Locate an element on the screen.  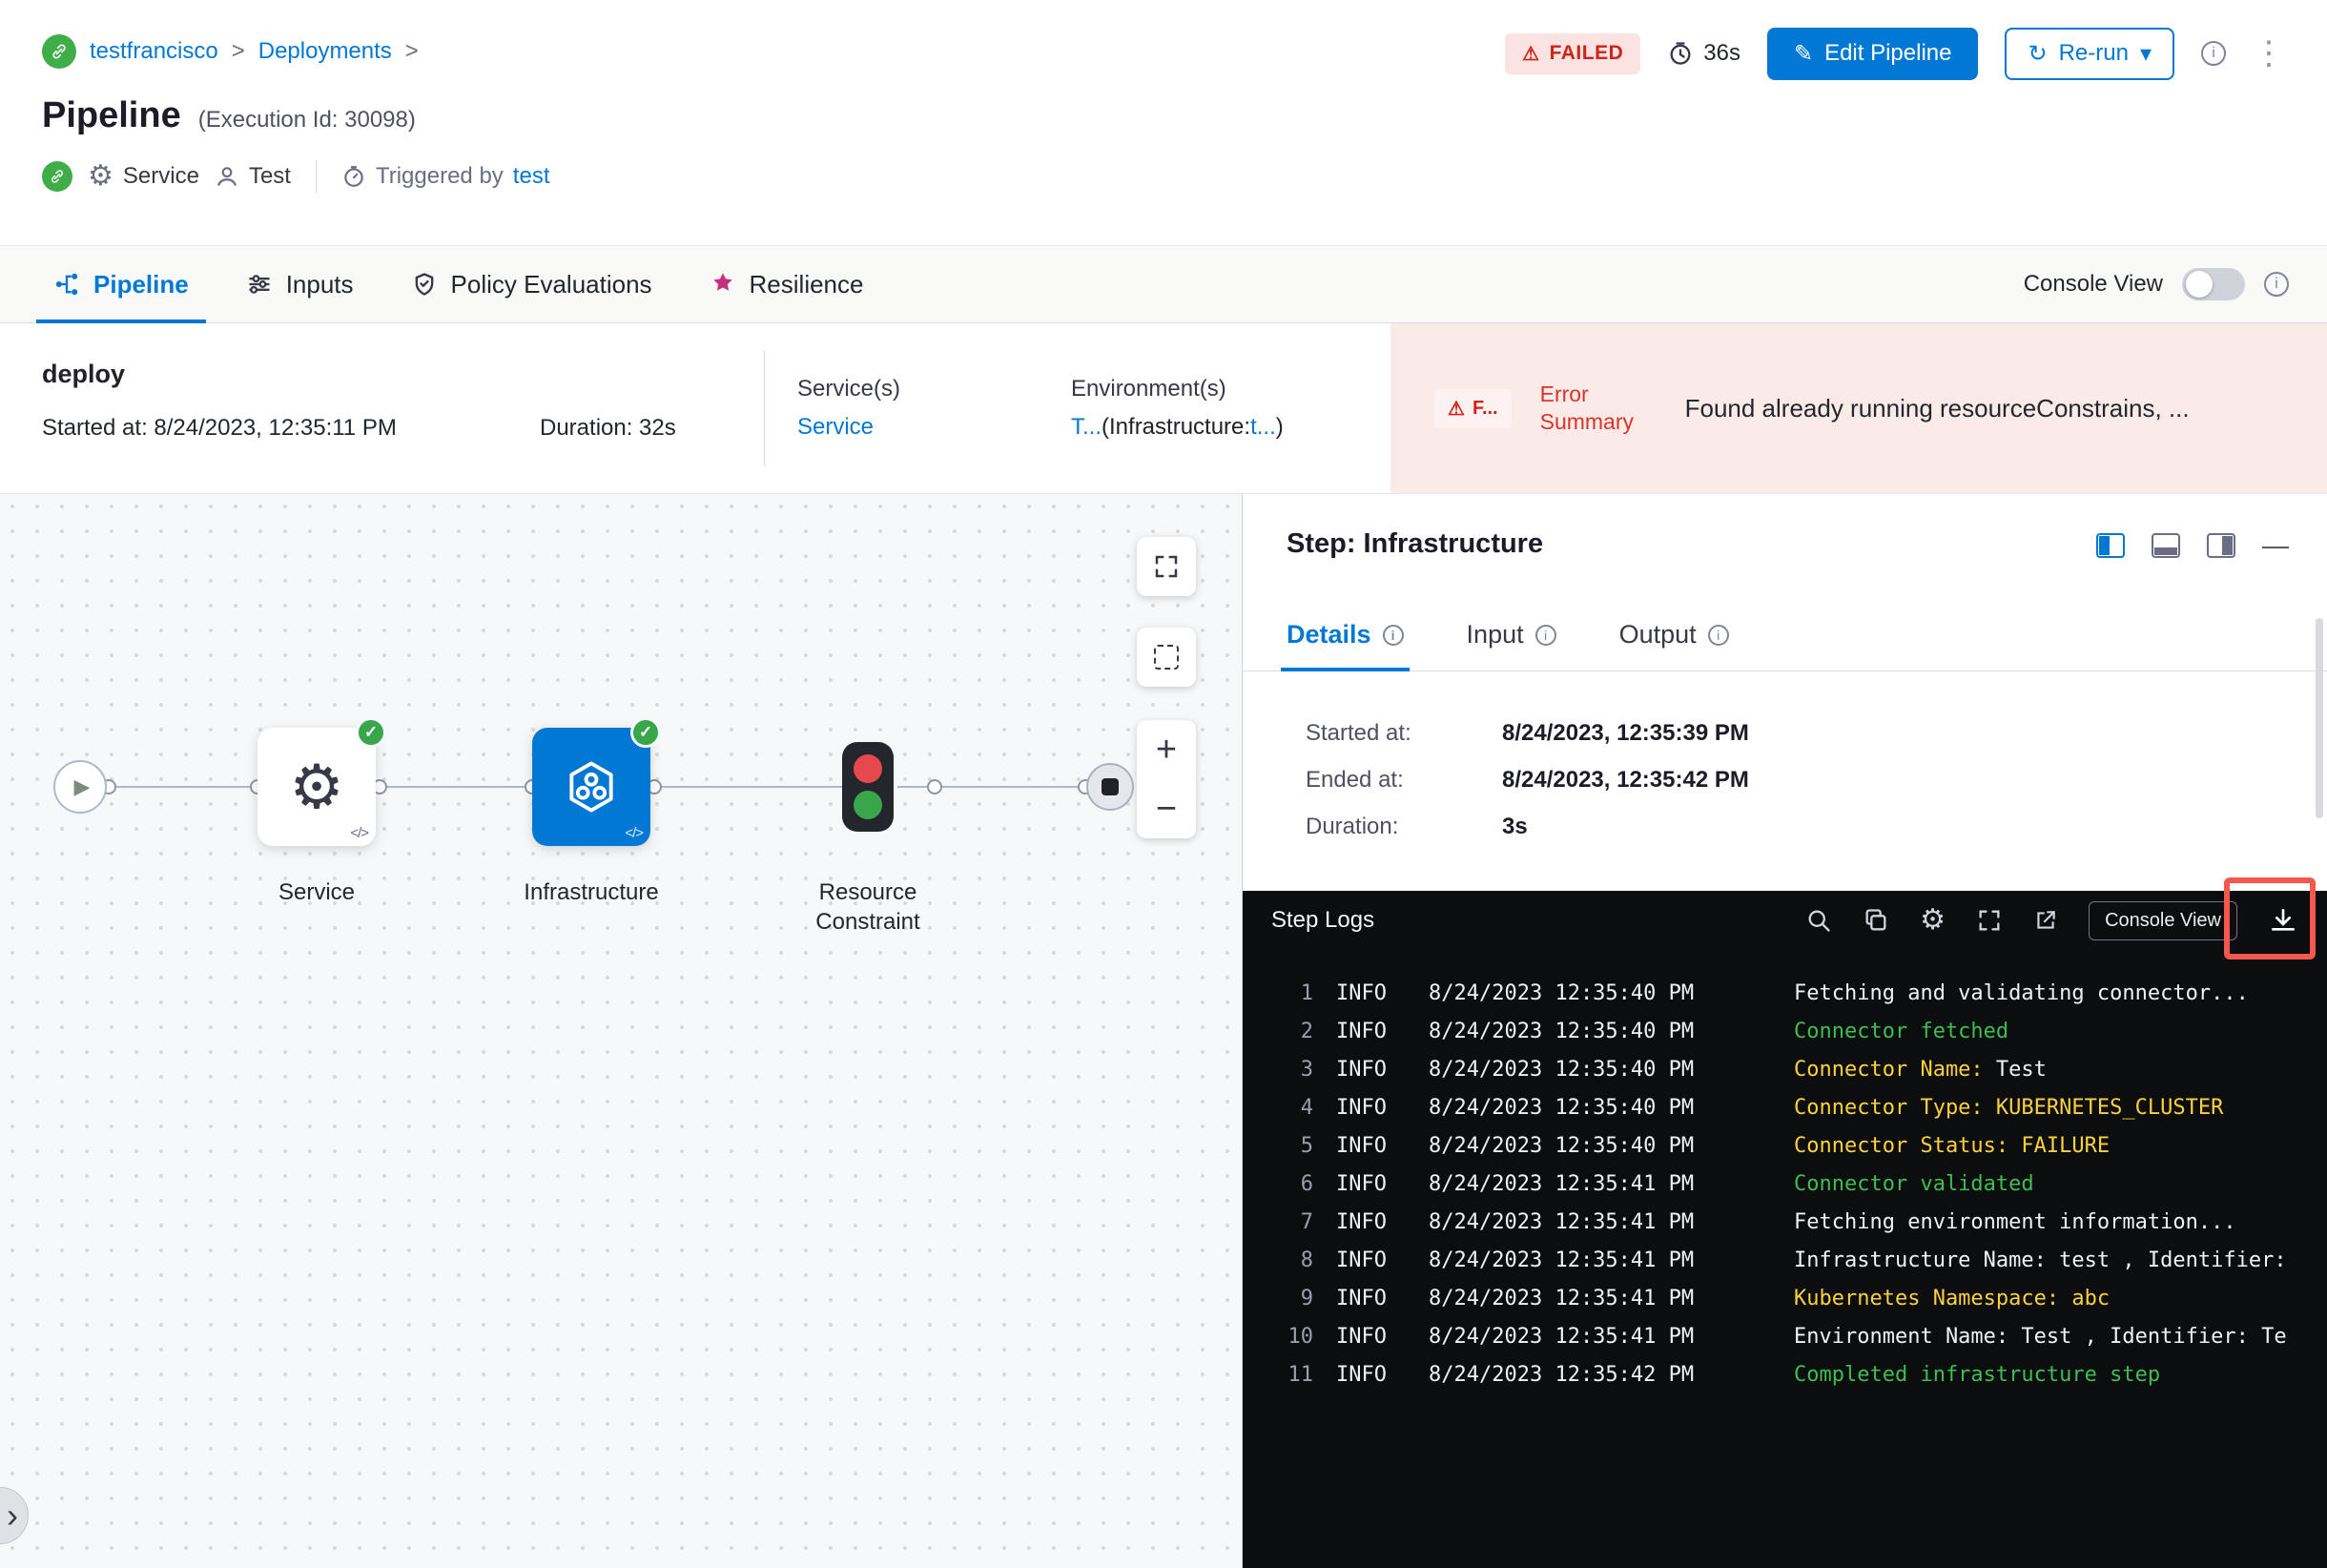
tab-policy-evaluations: Policy Evaluations is located at coordinates (531, 284).